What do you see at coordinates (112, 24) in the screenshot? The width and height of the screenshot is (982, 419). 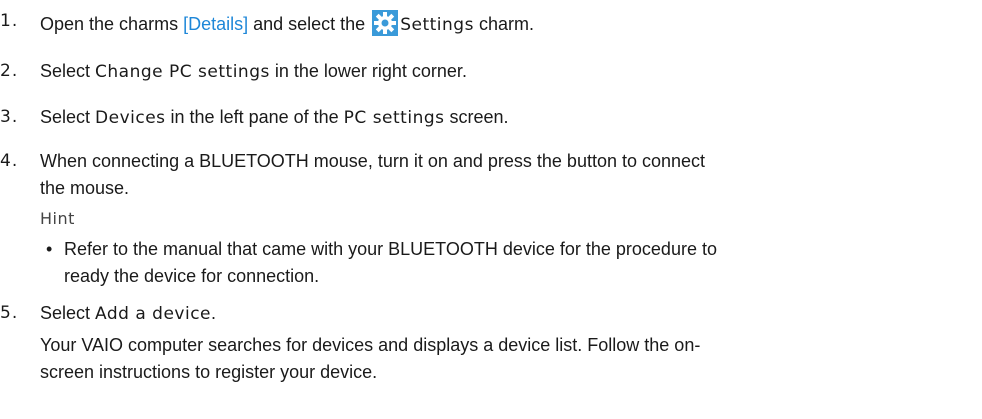 I see `step-text-part: Open the charms` at bounding box center [112, 24].